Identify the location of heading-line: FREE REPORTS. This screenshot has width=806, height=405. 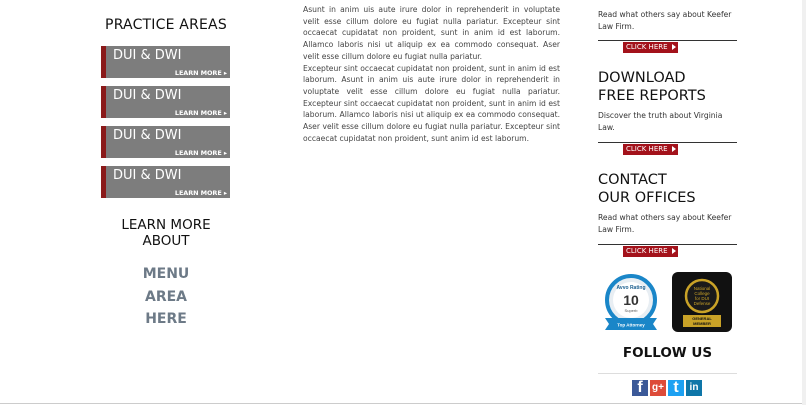
(652, 96).